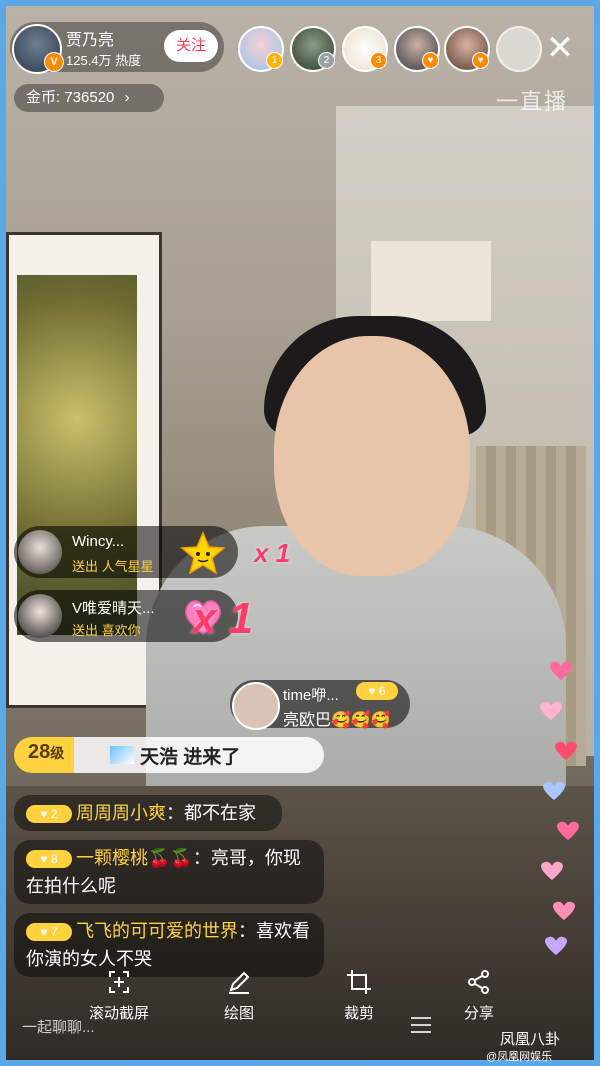 The image size is (600, 1066). I want to click on join-level: 28级, so click(46, 752).